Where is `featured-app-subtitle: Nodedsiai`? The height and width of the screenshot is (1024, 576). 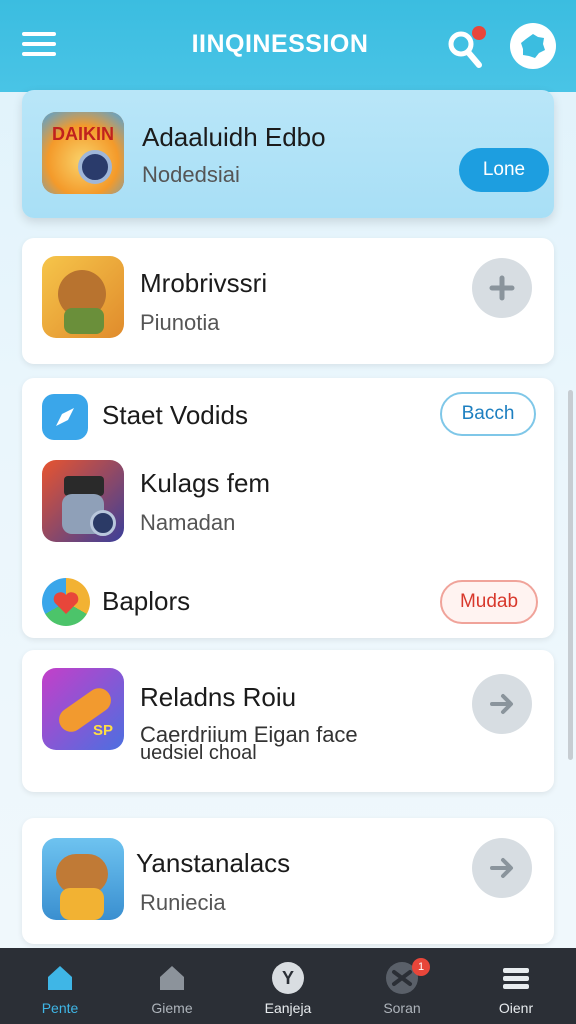 featured-app-subtitle: Nodedsiai is located at coordinates (191, 174).